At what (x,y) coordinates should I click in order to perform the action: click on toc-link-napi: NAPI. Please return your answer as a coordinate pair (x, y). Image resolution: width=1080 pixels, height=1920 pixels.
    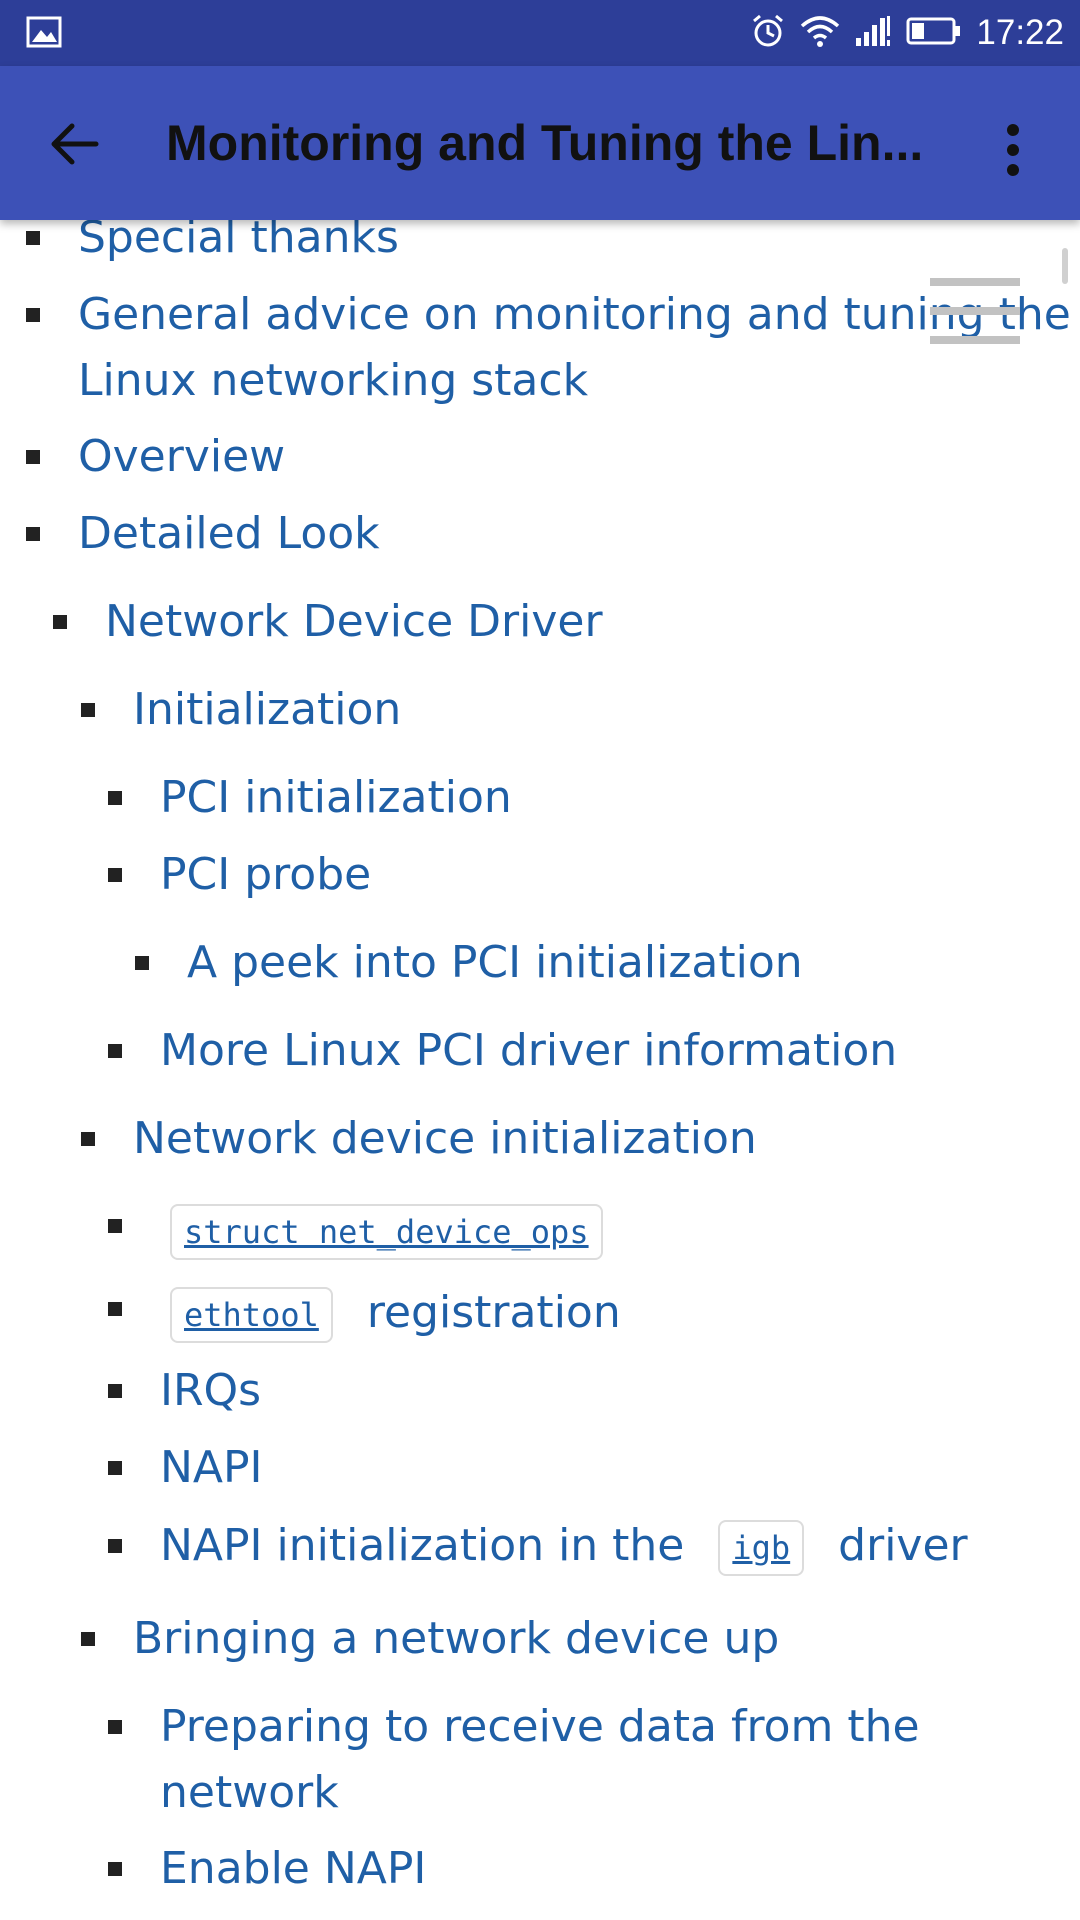
    Looking at the image, I should click on (211, 1468).